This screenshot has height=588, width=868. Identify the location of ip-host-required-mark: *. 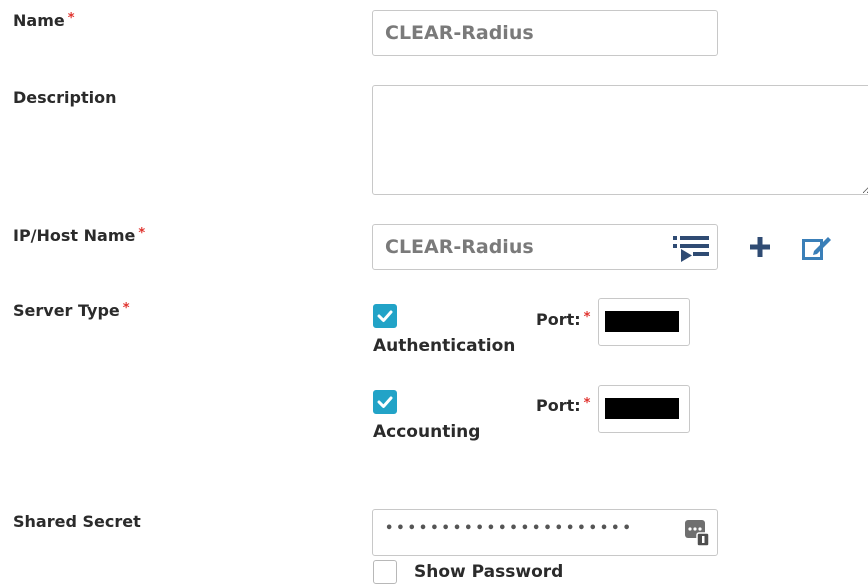
(142, 233).